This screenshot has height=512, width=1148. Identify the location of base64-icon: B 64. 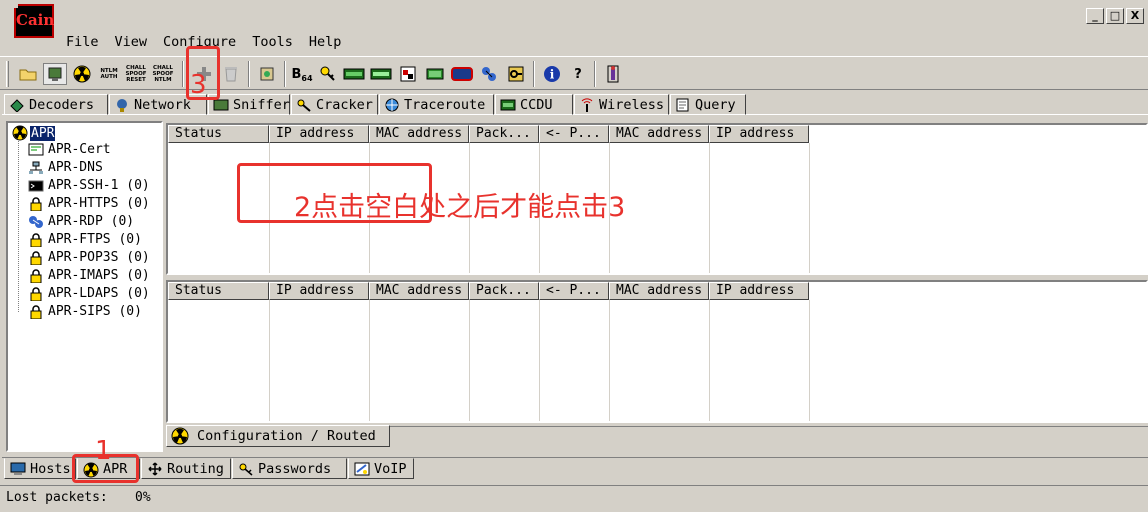
(302, 74).